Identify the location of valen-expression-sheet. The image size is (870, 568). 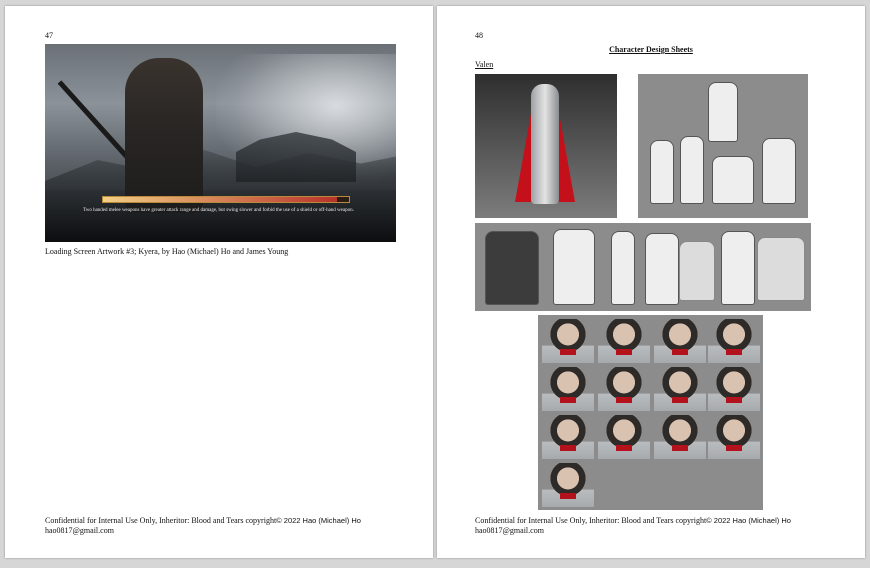
(650, 412).